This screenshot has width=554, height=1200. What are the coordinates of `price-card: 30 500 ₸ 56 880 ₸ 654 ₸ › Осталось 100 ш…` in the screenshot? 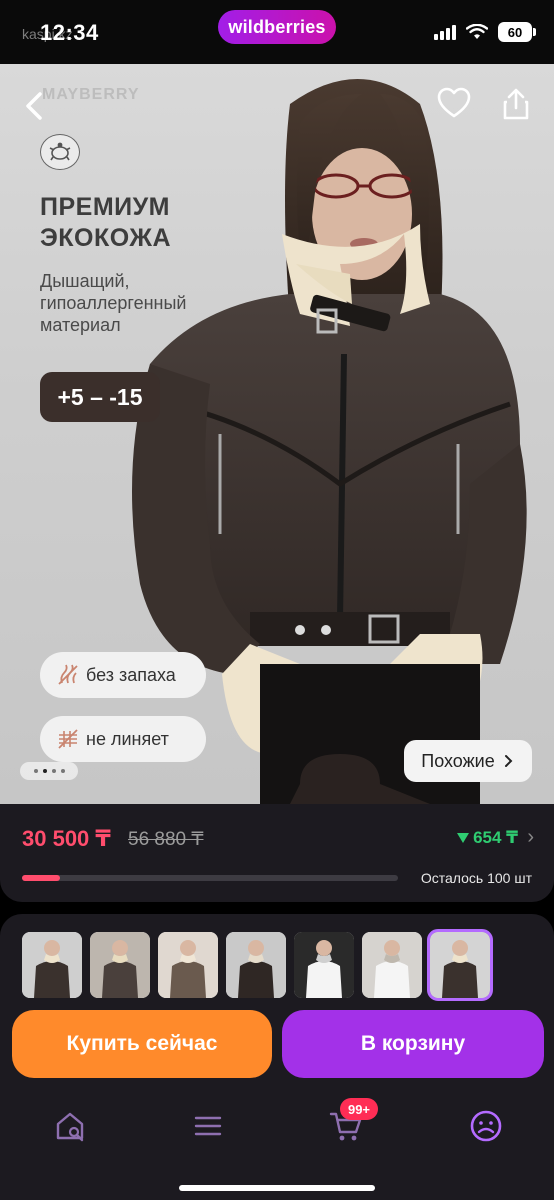 It's located at (277, 853).